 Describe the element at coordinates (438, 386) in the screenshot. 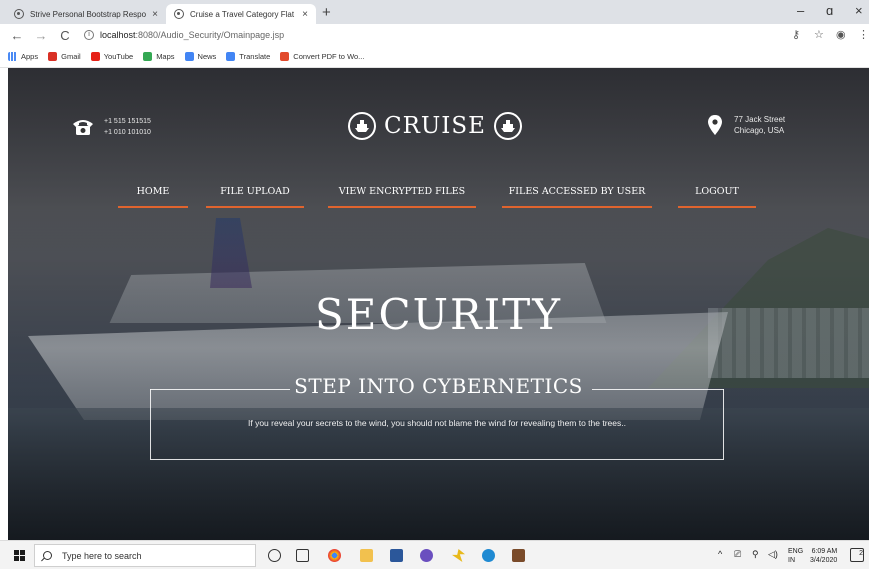

I see `hero-subheadline: STEP INTO CYBERNETICS` at that location.